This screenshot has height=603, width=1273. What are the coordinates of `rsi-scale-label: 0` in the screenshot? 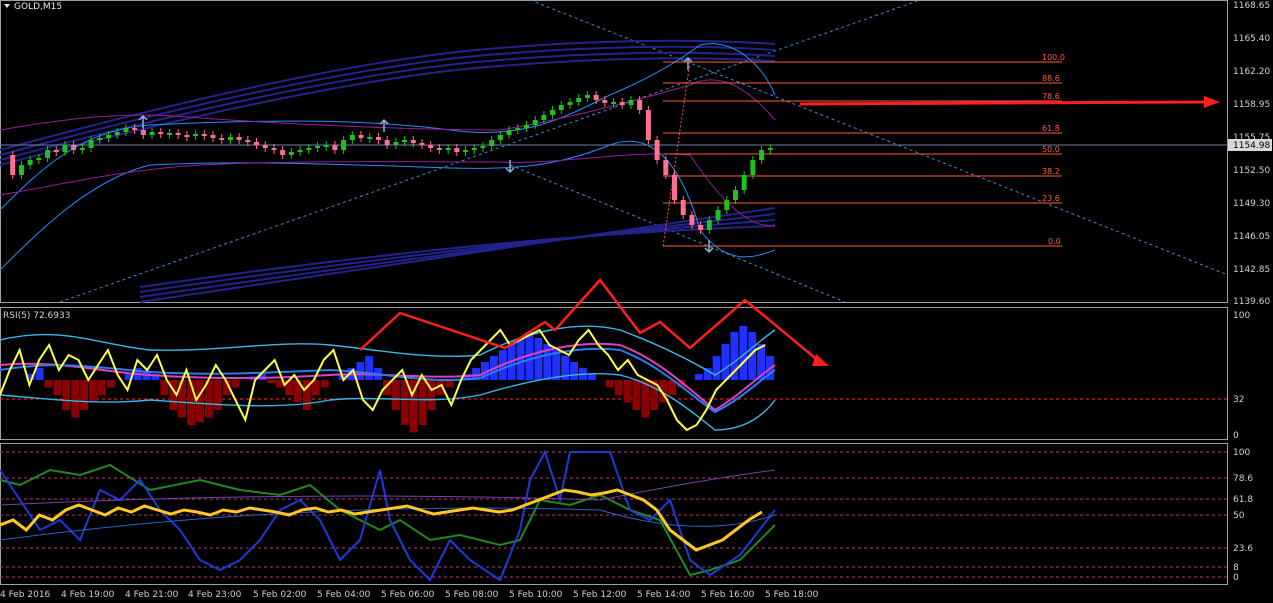 It's located at (1236, 436).